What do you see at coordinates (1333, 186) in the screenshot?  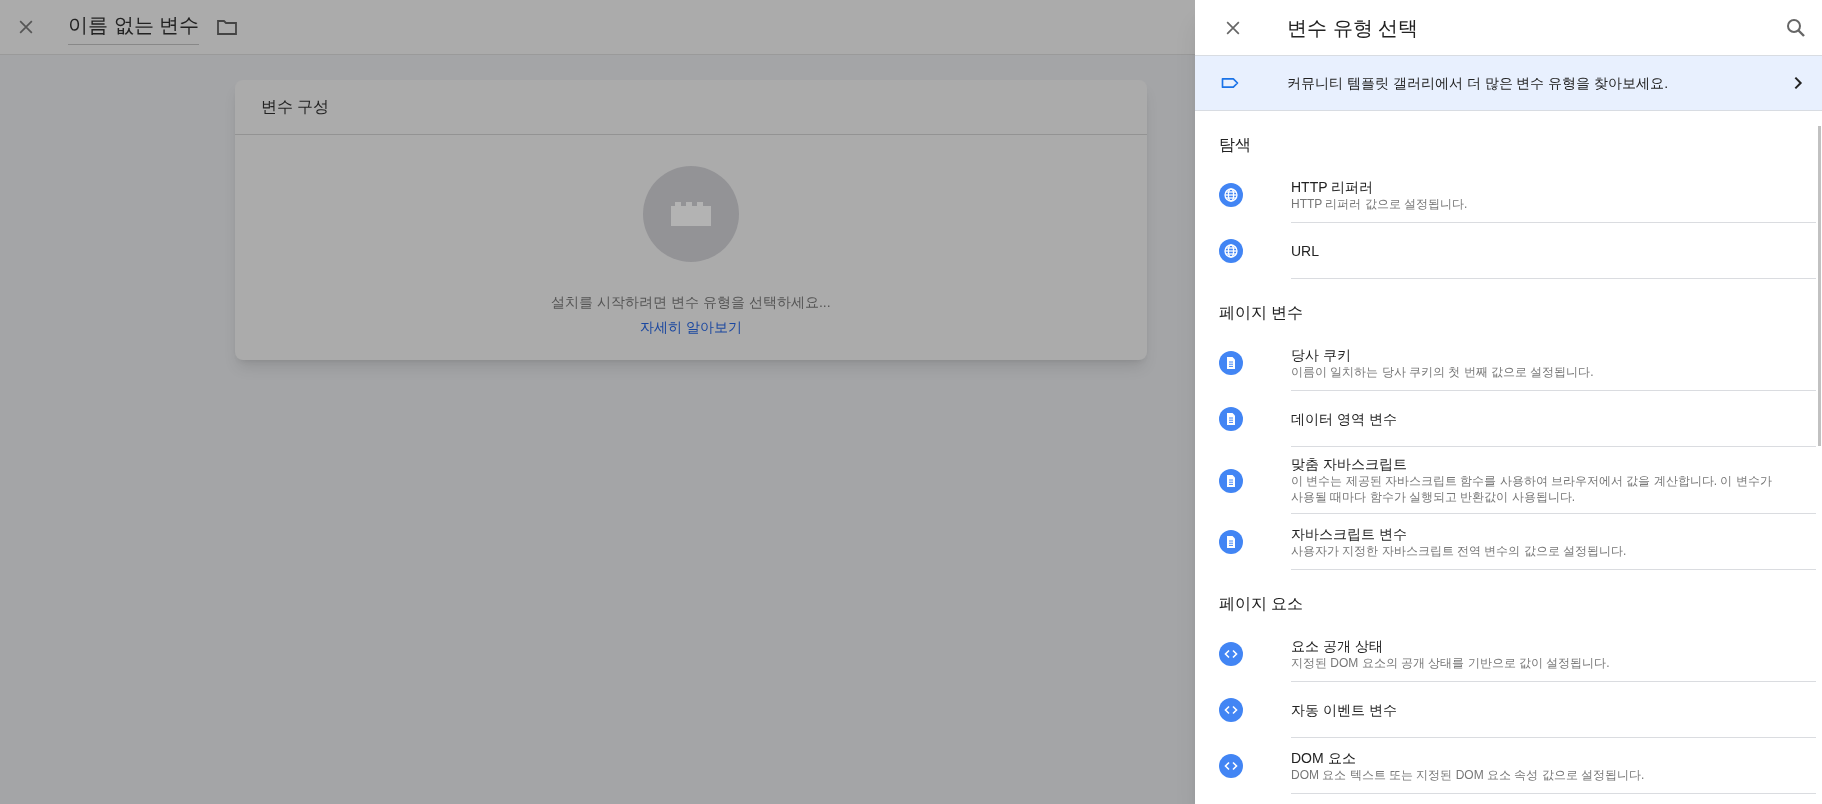 I see `item-title: HTTP 리퍼러` at bounding box center [1333, 186].